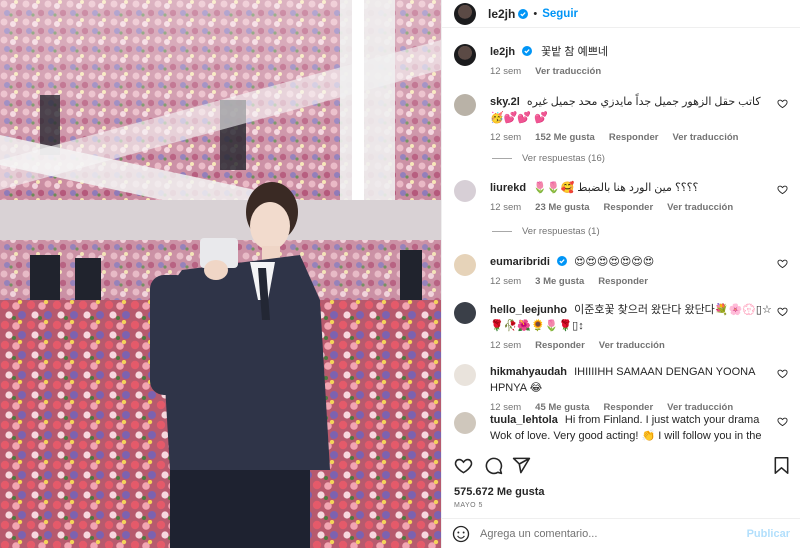 This screenshot has height=548, width=800. Describe the element at coordinates (559, 282) in the screenshot. I see `comment-likes: 3 Me gusta` at that location.